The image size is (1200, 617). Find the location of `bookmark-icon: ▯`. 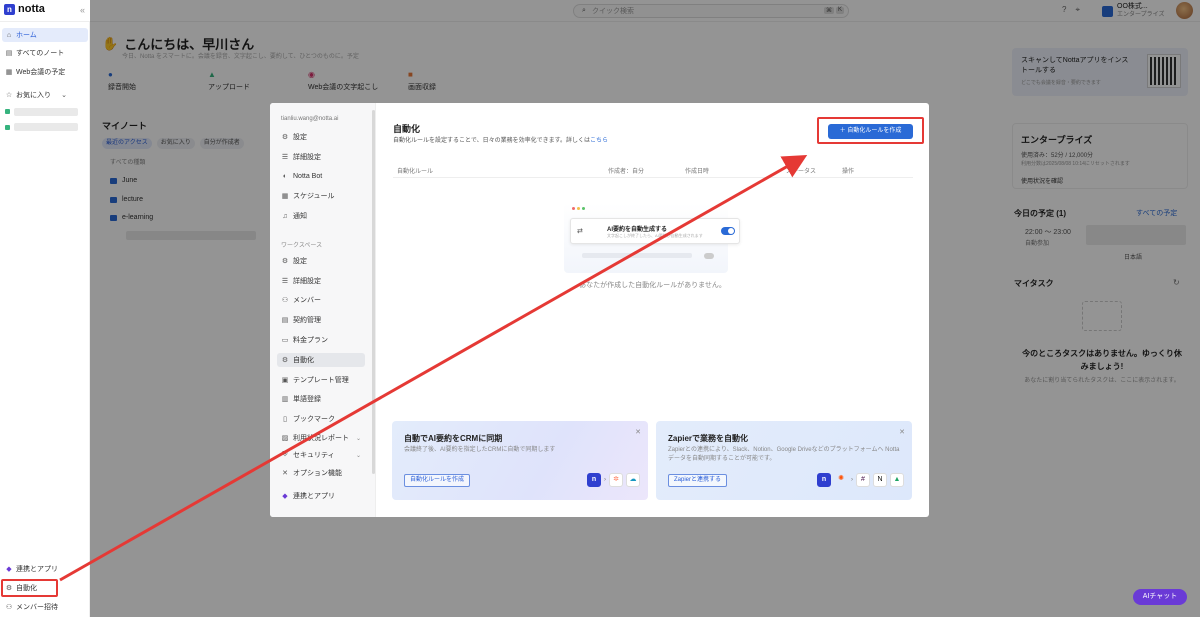

bookmark-icon: ▯ is located at coordinates (285, 419).